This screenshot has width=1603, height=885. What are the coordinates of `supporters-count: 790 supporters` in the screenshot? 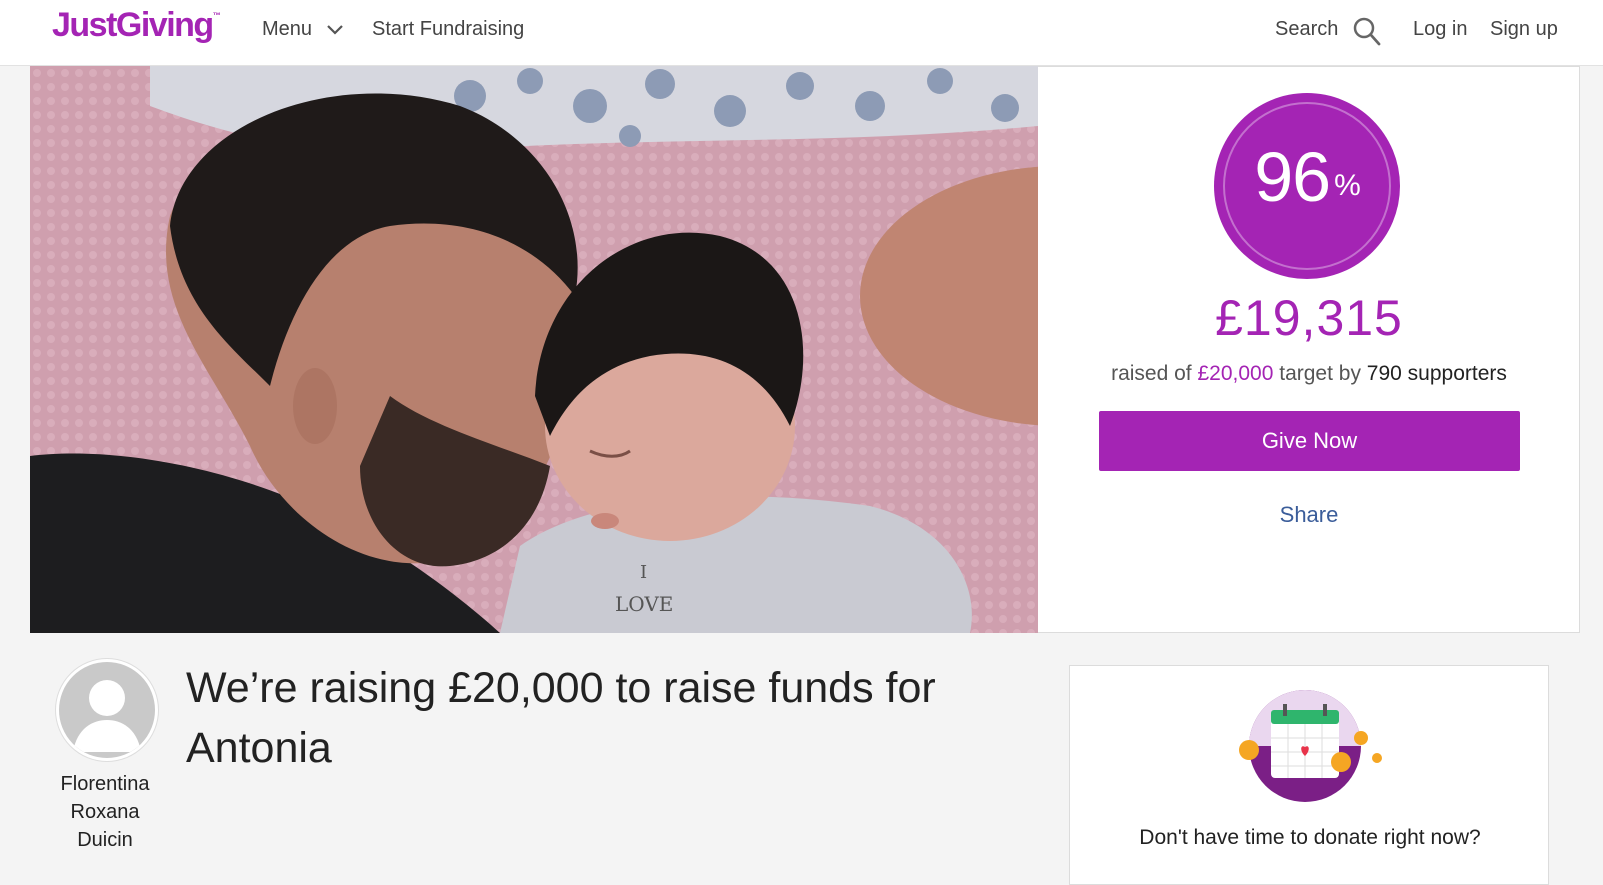 It's located at (1436, 373).